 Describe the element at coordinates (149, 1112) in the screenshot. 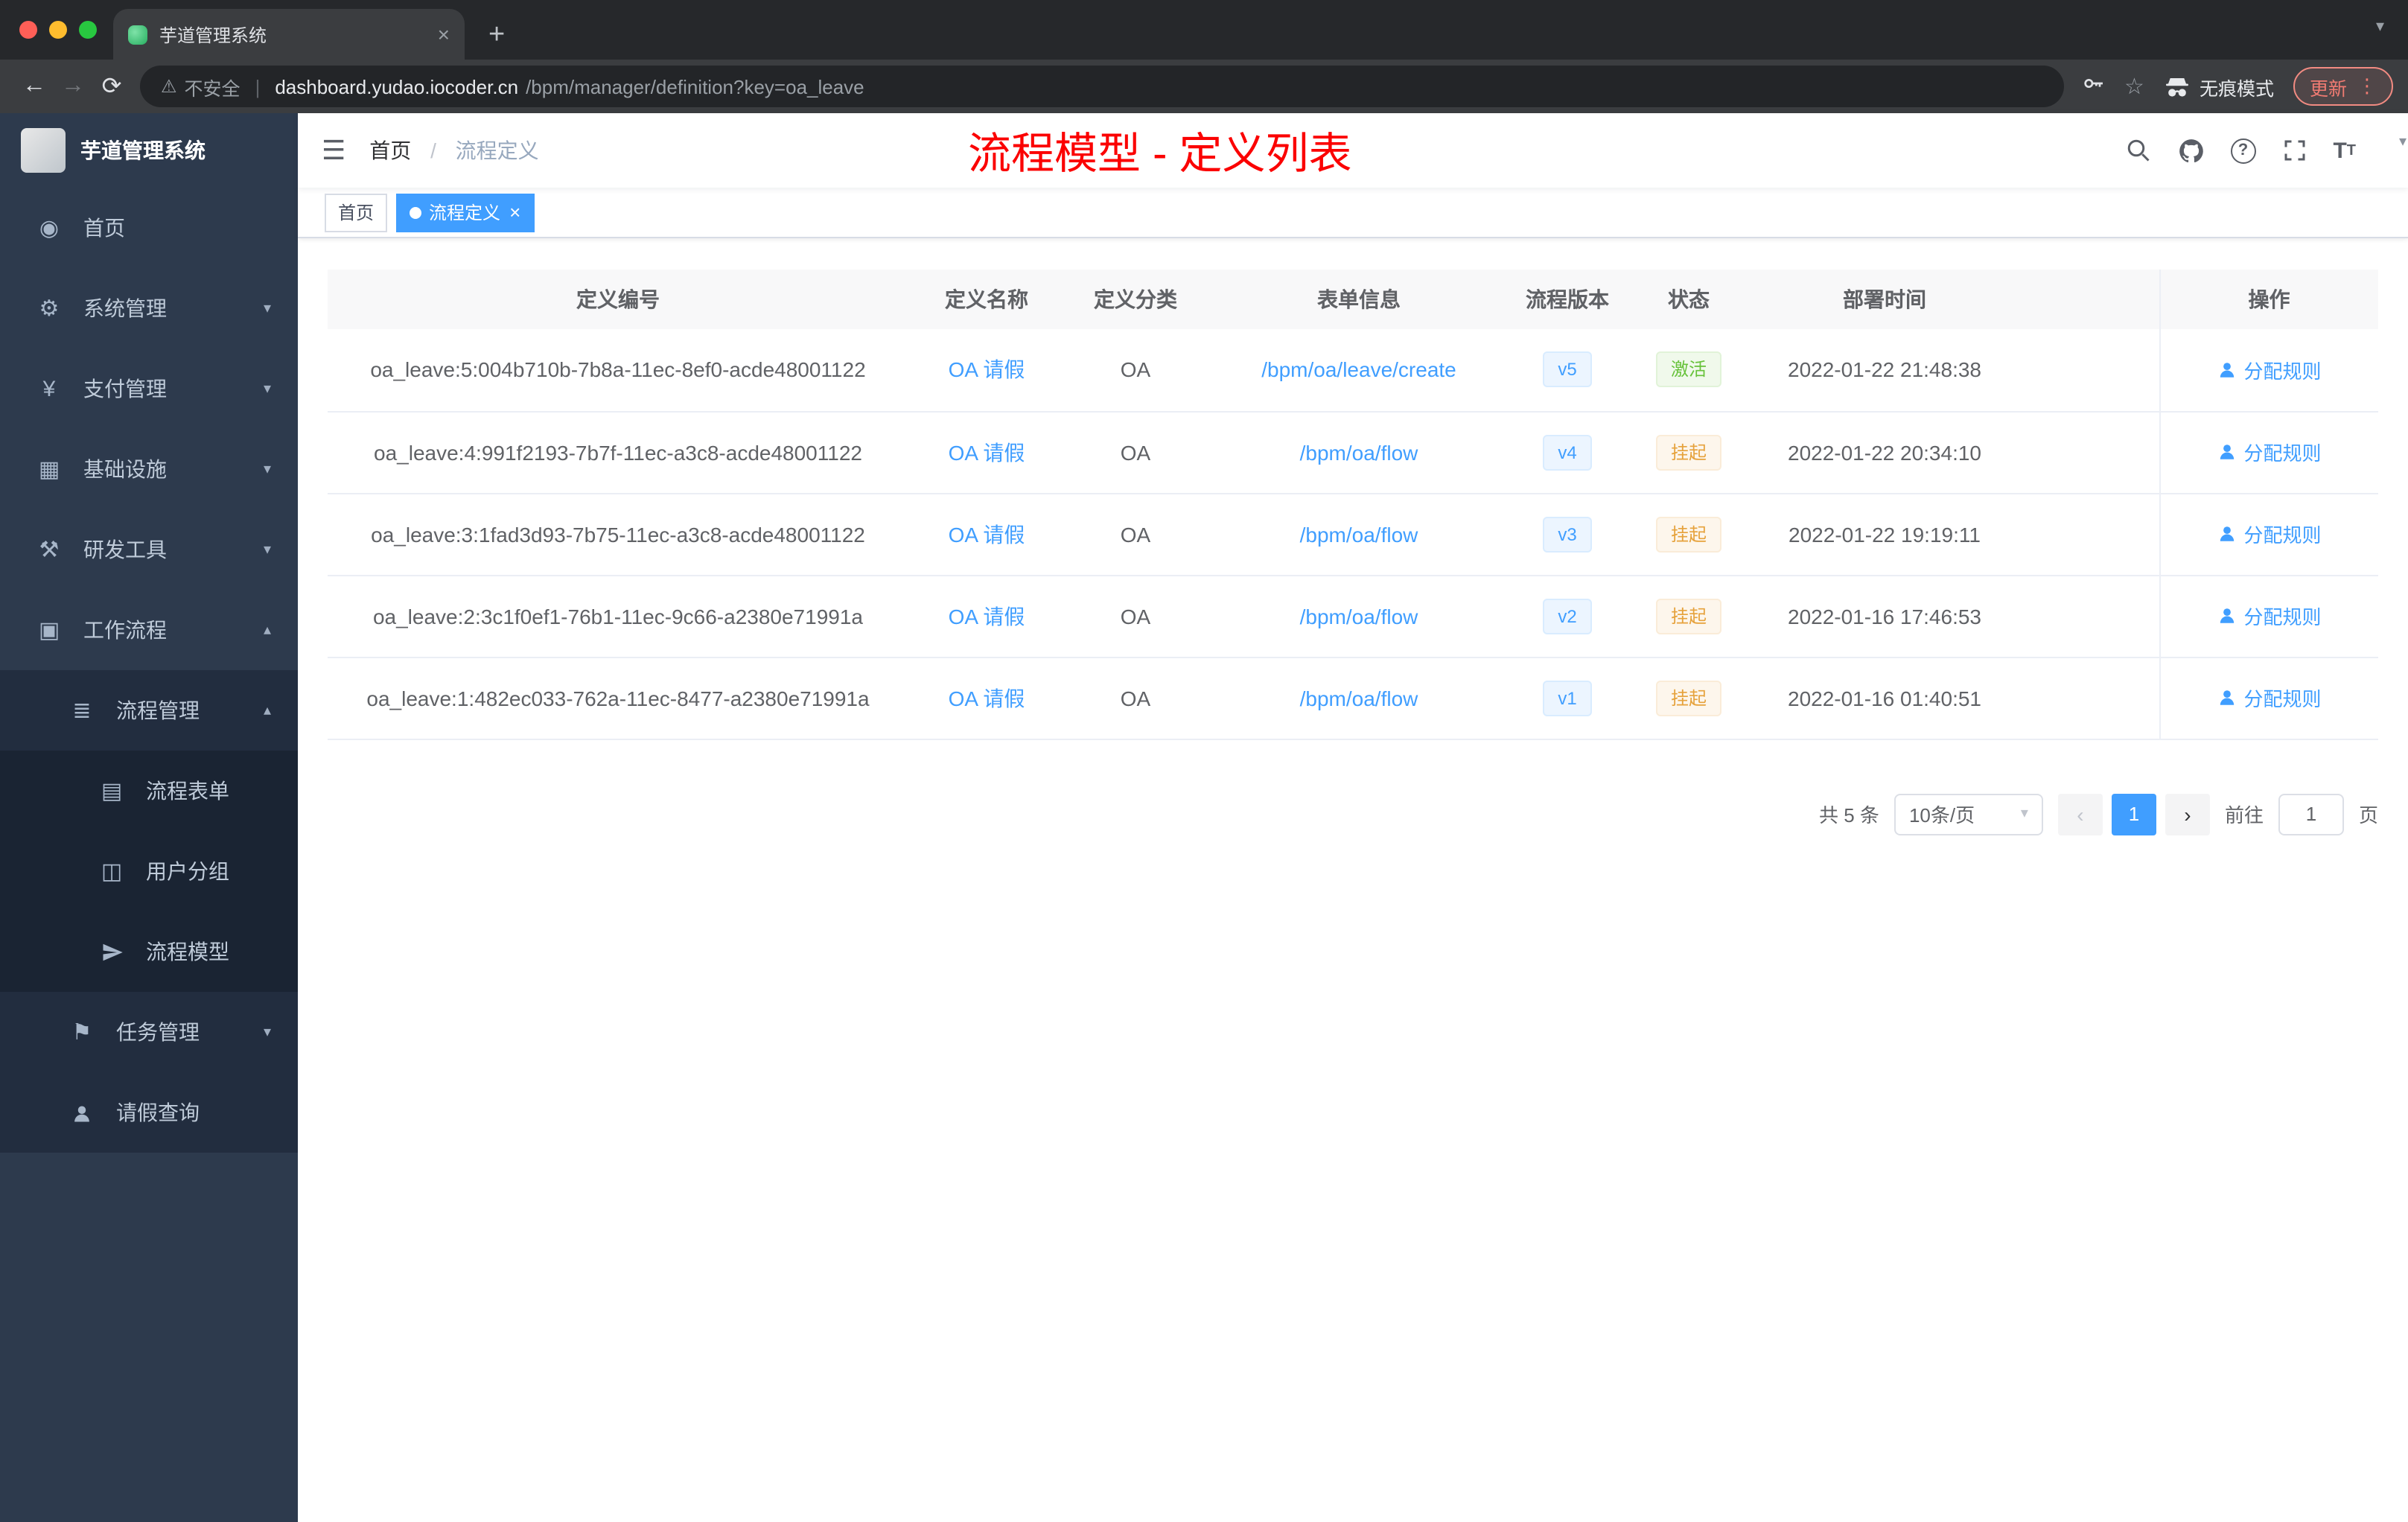

I see `sidebar-item-leave-query: 请假查询` at that location.